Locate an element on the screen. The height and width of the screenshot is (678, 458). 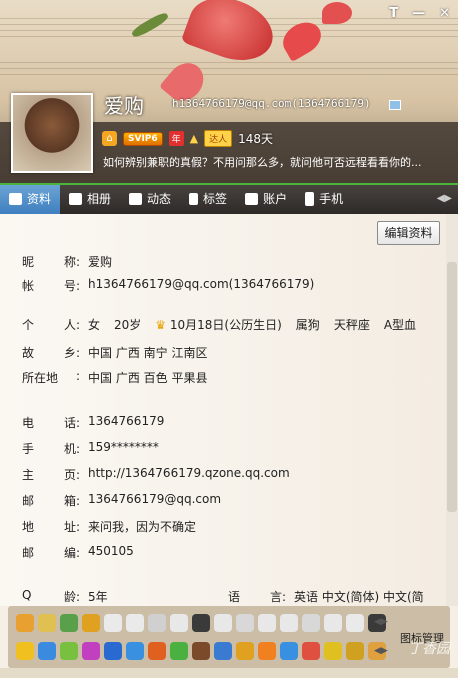
field-language: 语言: 英语 中文(简体) 中文(简 is located at coordinates (326, 596).